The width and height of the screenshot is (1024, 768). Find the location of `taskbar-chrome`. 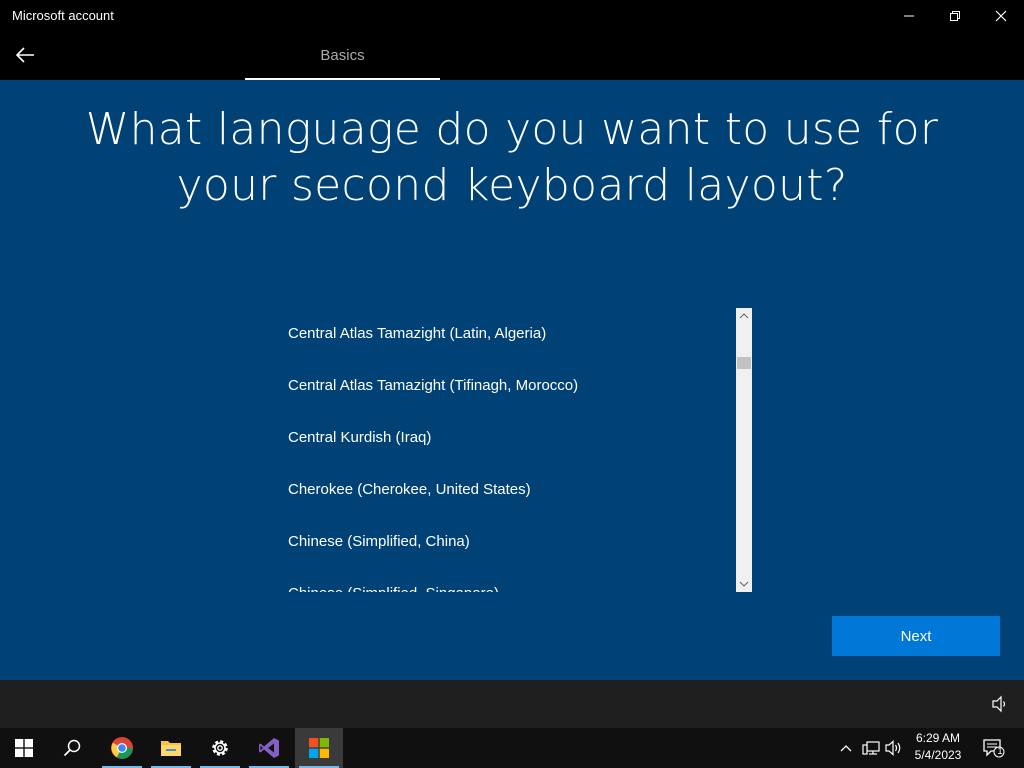

taskbar-chrome is located at coordinates (122, 748).